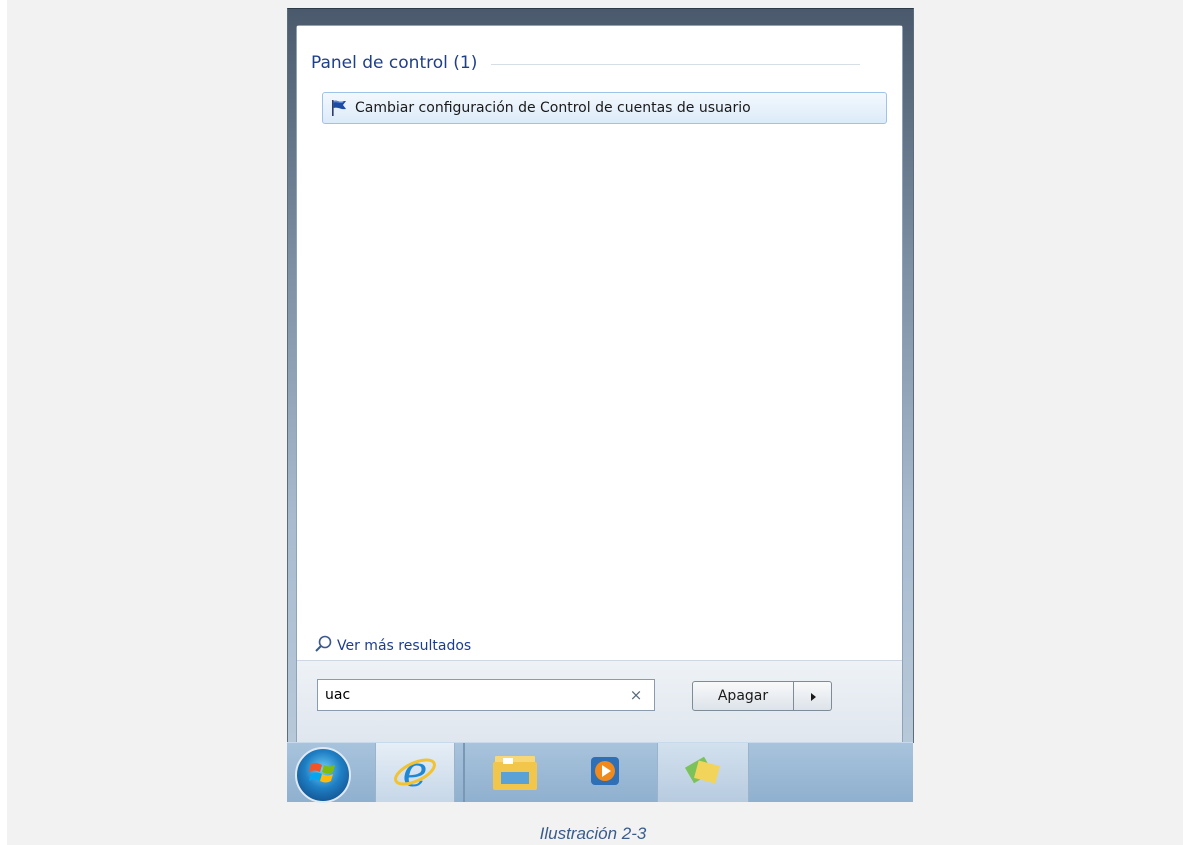 The height and width of the screenshot is (845, 1186). I want to click on taskbar-item-photo-viewer, so click(703, 772).